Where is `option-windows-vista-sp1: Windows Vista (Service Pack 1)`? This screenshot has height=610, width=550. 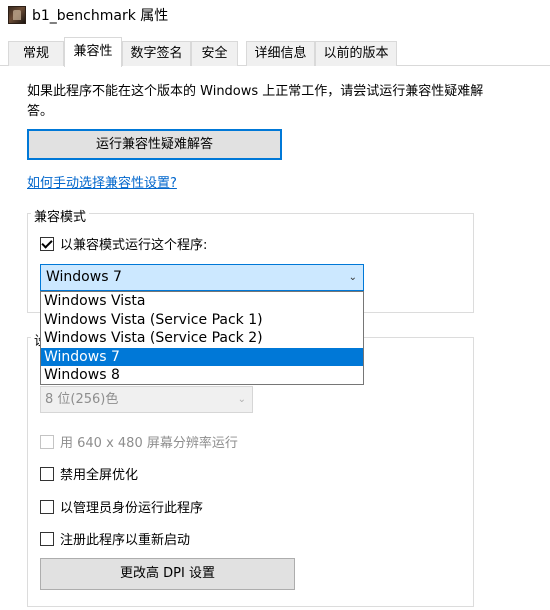 option-windows-vista-sp1: Windows Vista (Service Pack 1) is located at coordinates (202, 320).